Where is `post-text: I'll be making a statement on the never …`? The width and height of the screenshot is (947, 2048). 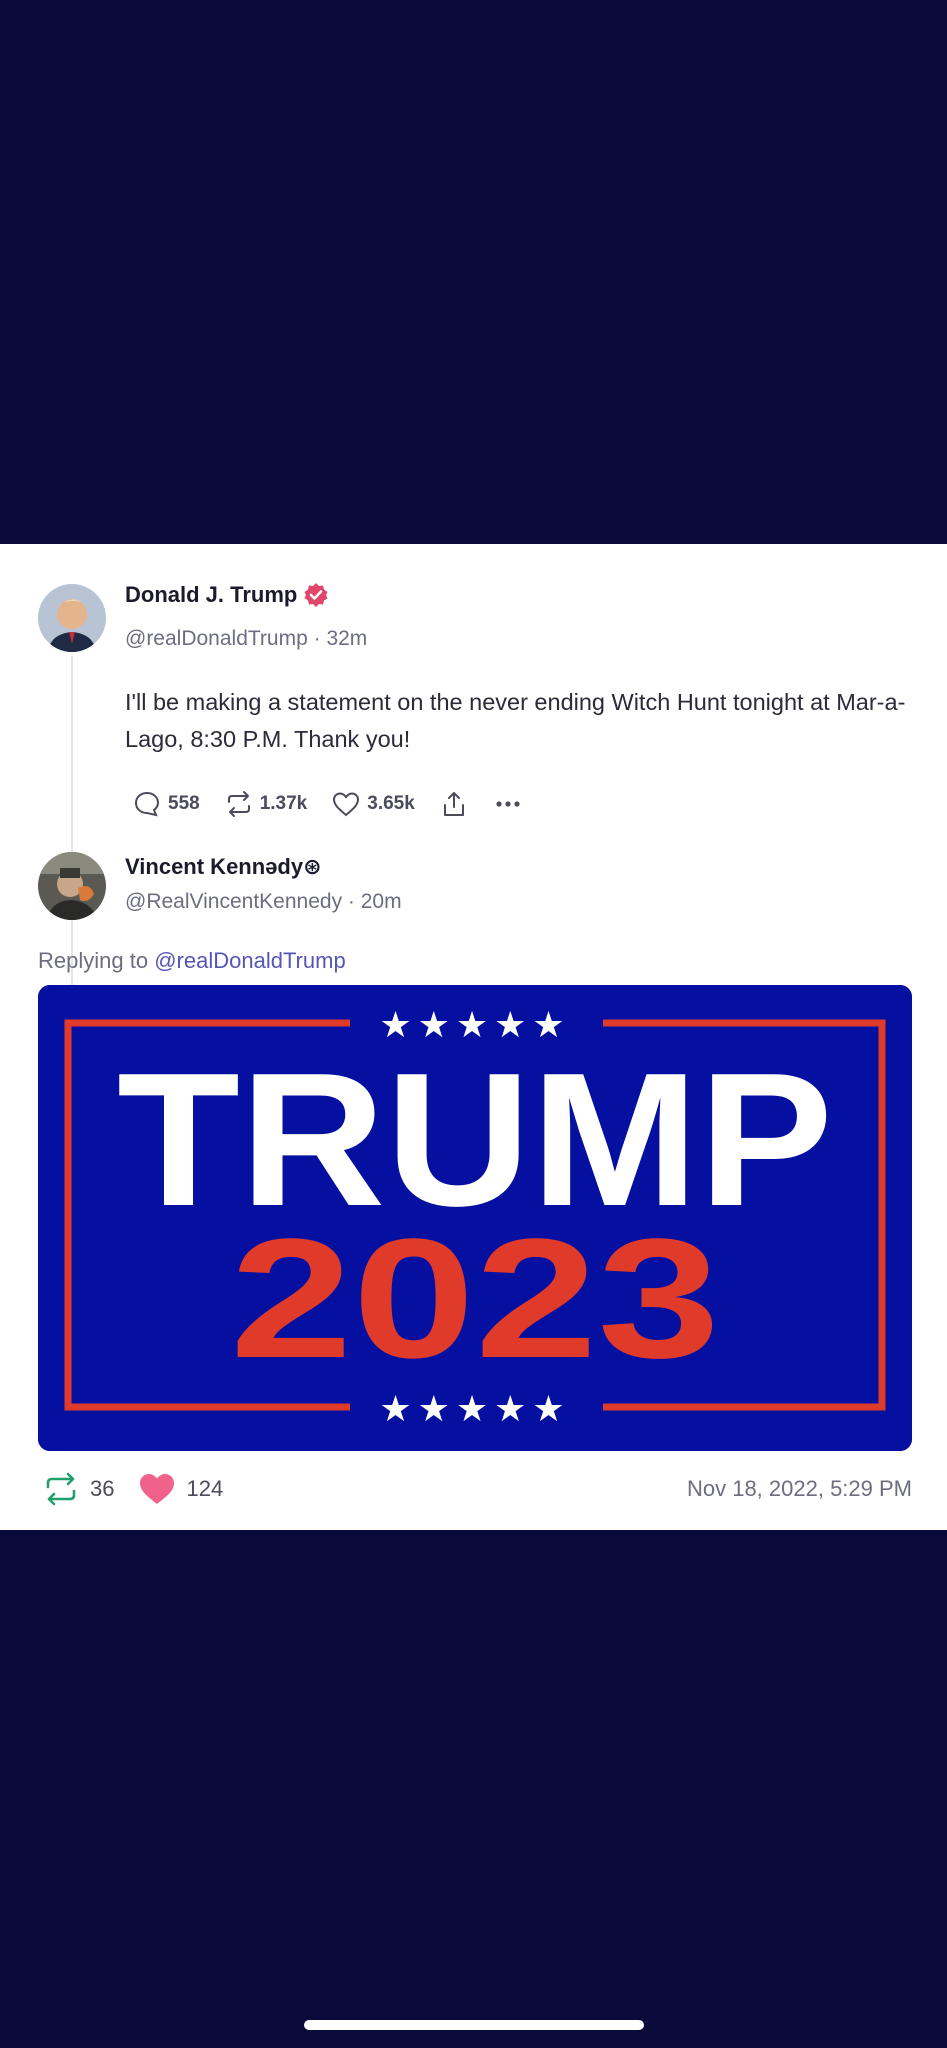
post-text: I'll be making a statement on the never … is located at coordinates (515, 720).